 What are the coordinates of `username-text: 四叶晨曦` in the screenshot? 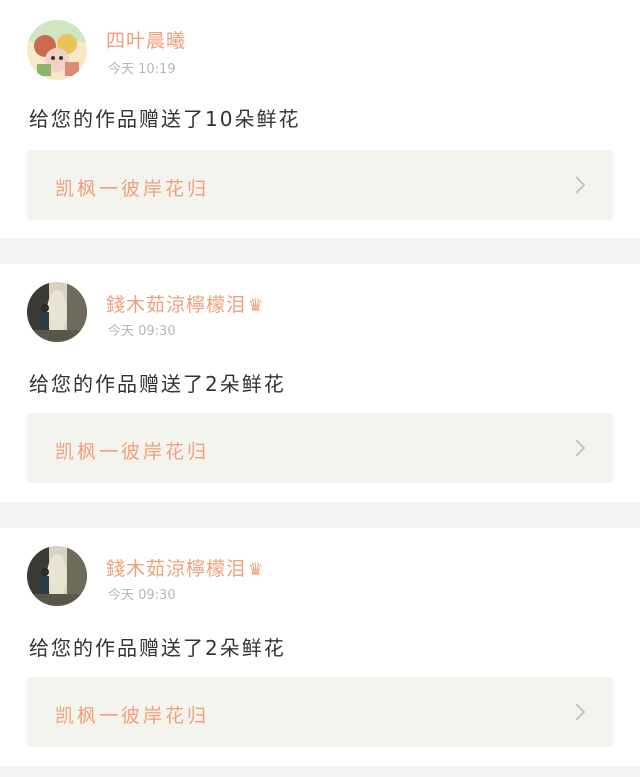 It's located at (146, 41).